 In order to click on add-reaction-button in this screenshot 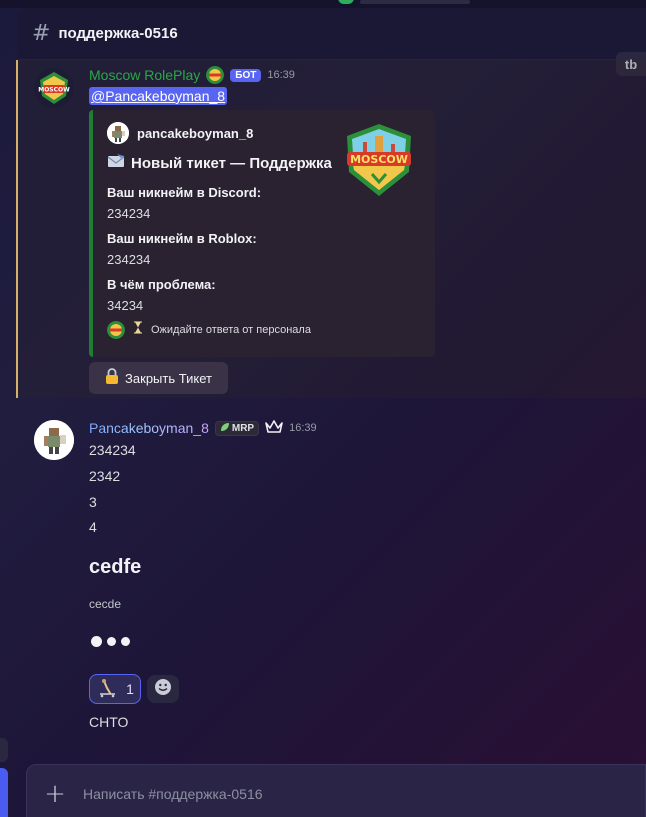, I will do `click(163, 689)`.